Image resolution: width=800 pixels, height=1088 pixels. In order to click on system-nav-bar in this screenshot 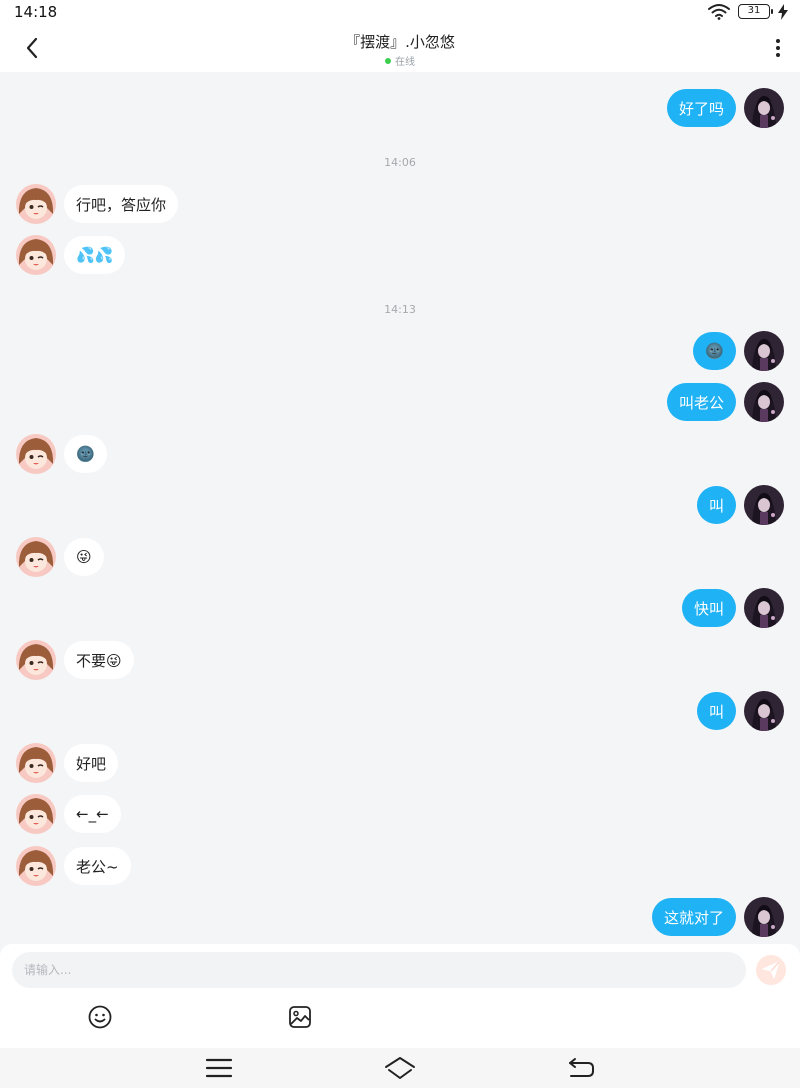, I will do `click(400, 1068)`.